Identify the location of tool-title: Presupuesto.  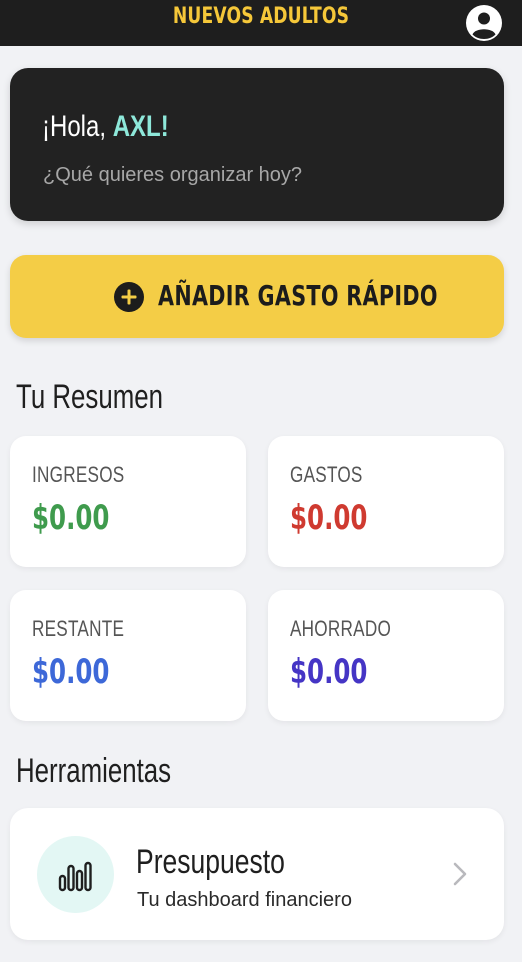
(210, 862).